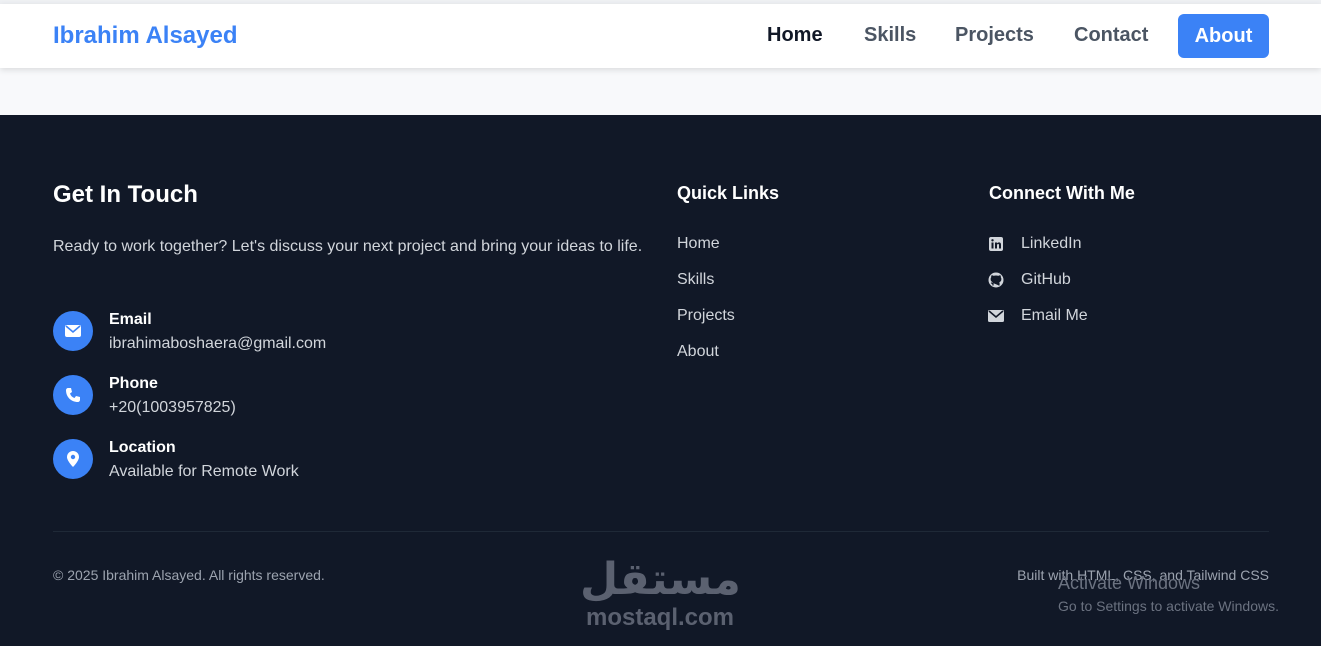 The image size is (1321, 646). Describe the element at coordinates (996, 280) in the screenshot. I see `github-icon` at that location.